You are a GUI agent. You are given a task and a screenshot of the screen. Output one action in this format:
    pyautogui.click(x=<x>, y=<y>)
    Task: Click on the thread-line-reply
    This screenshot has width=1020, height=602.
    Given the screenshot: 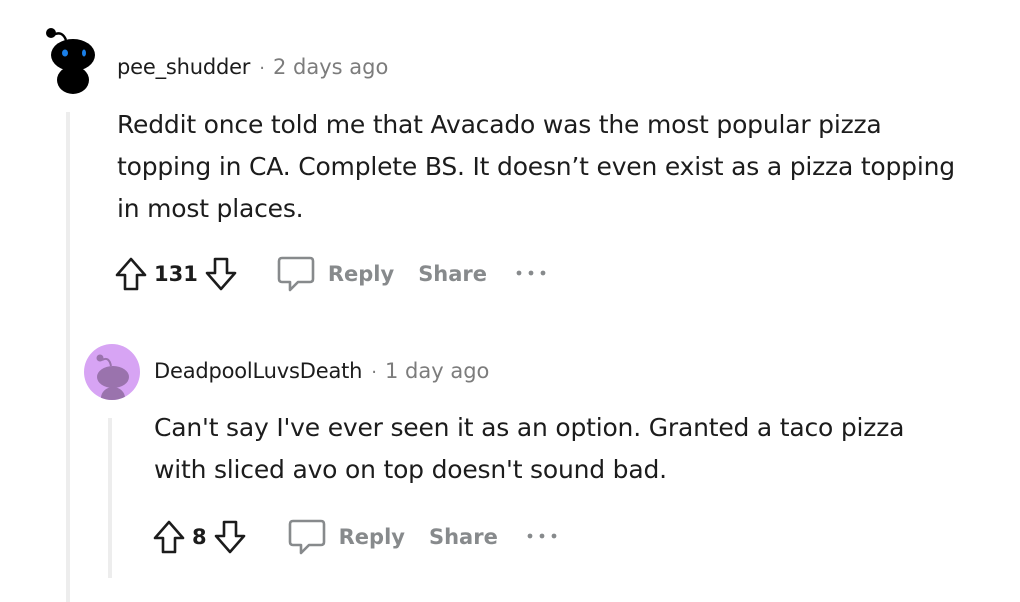 What is the action you would take?
    pyautogui.click(x=110, y=498)
    